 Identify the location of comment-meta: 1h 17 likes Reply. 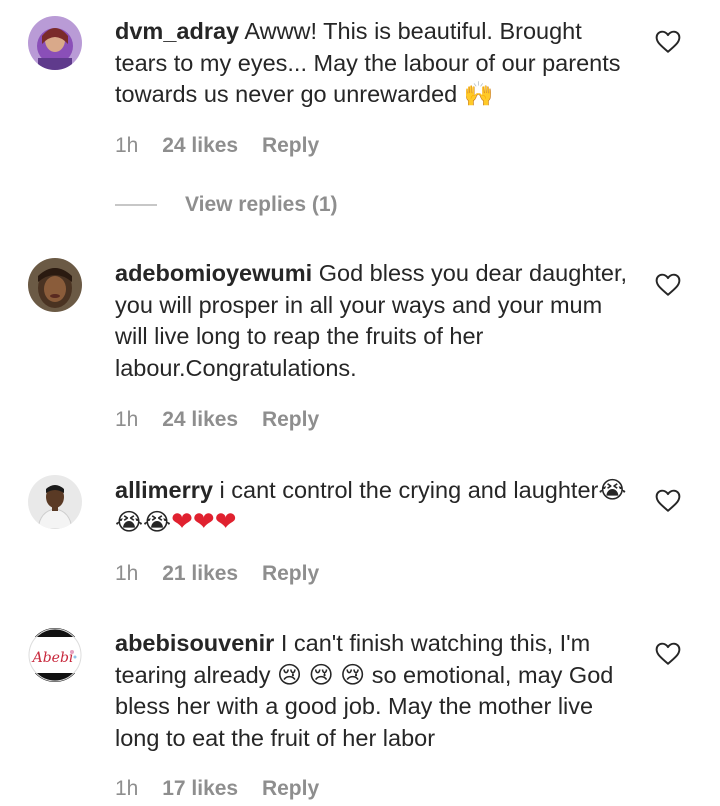
(226, 789).